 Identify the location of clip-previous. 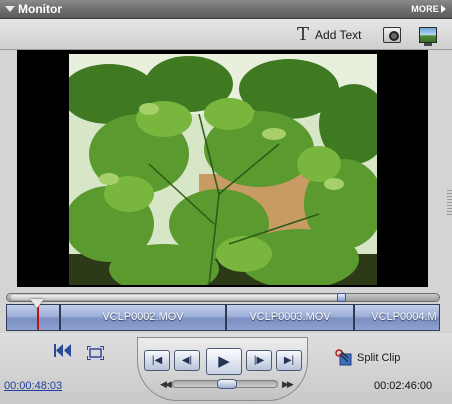
(34, 317).